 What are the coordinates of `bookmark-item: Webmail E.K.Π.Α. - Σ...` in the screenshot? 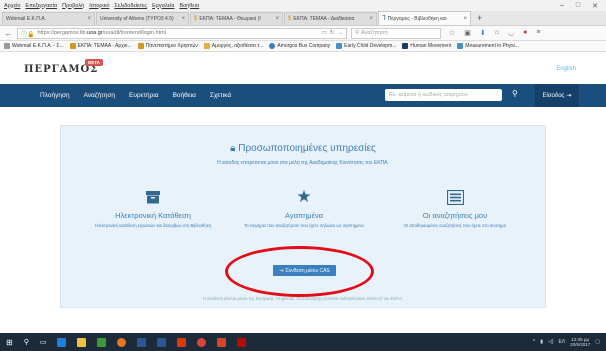 It's located at (34, 46).